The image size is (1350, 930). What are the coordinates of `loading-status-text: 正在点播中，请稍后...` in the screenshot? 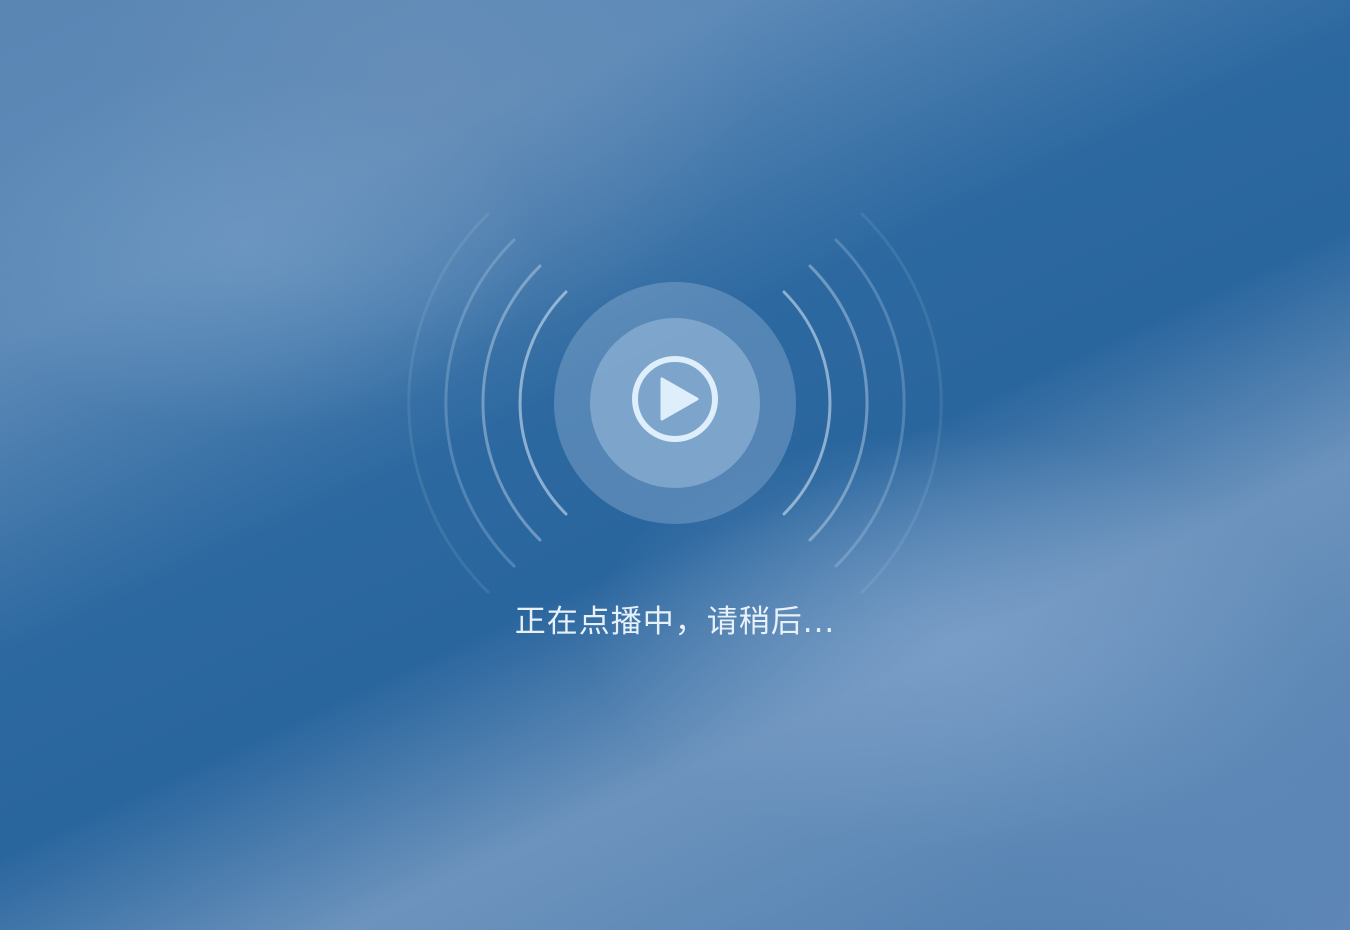 It's located at (675, 622).